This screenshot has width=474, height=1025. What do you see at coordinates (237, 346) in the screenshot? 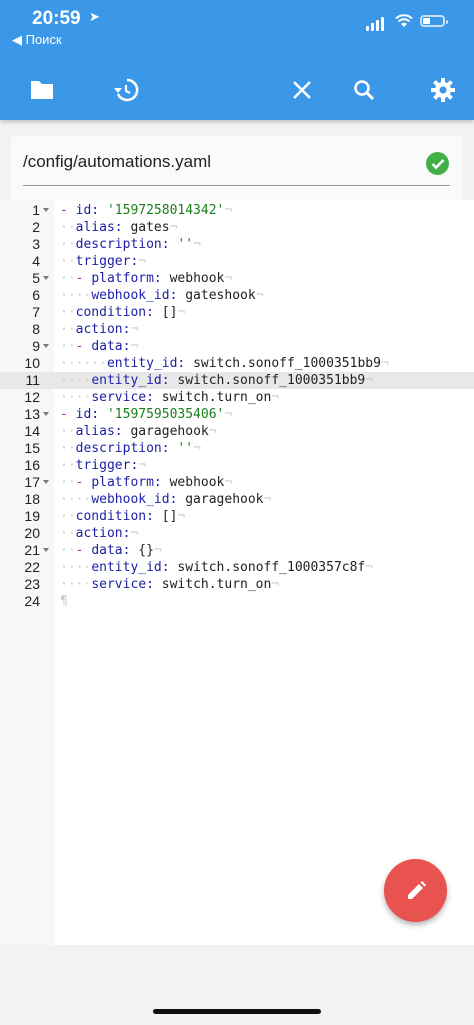
I see `code-line: 9 ··- data:¬` at bounding box center [237, 346].